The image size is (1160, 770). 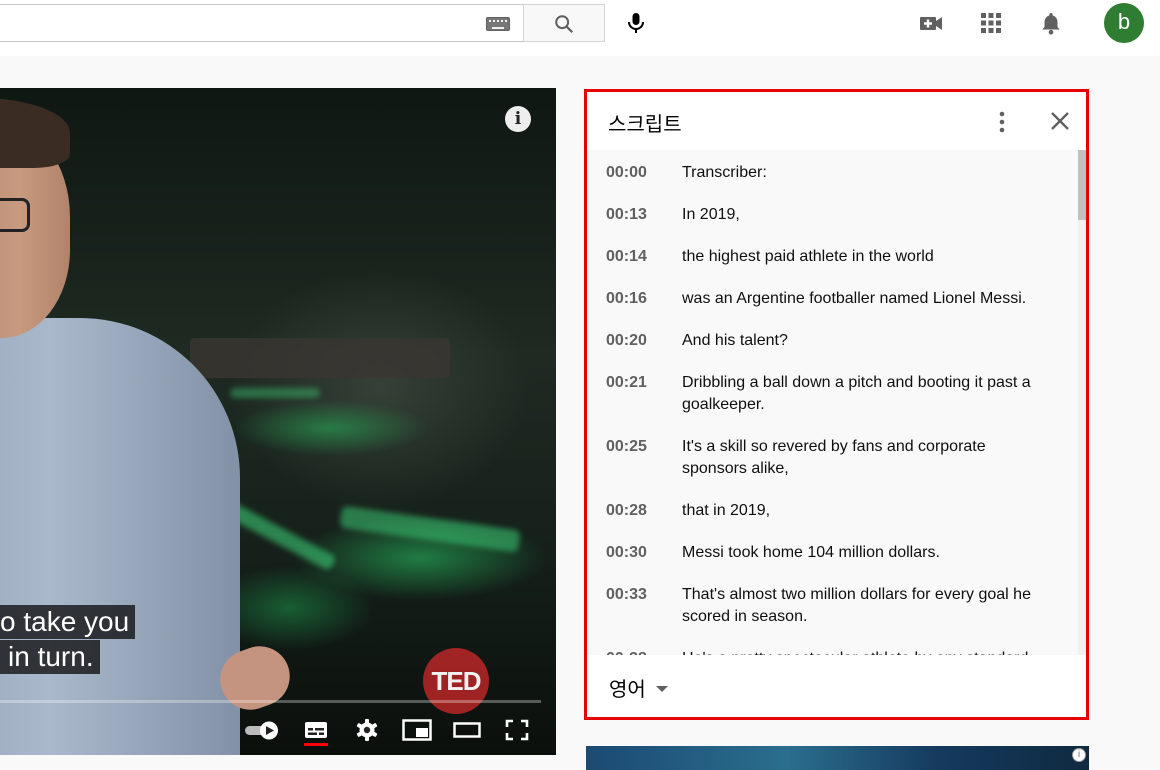 I want to click on info-icon: i, so click(x=518, y=119).